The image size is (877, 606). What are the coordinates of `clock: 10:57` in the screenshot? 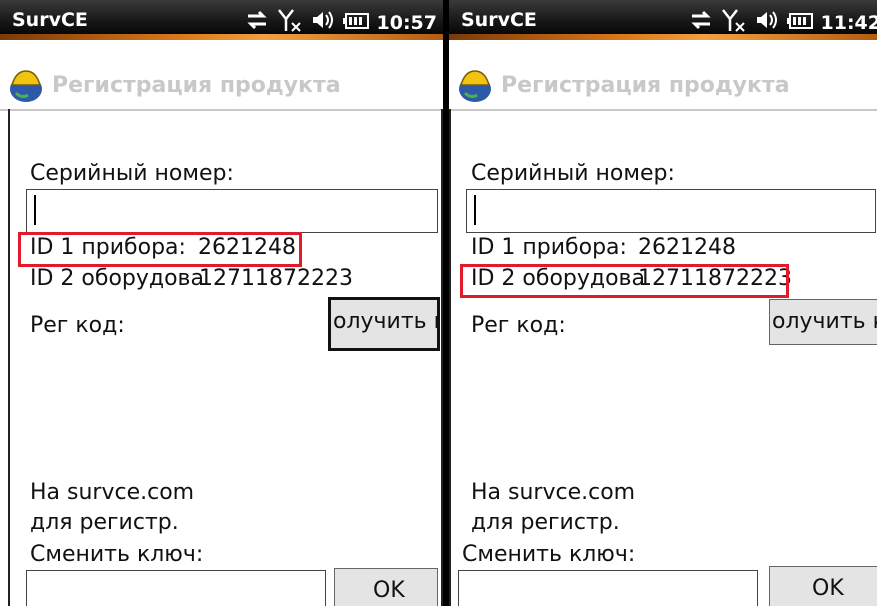 It's located at (407, 23).